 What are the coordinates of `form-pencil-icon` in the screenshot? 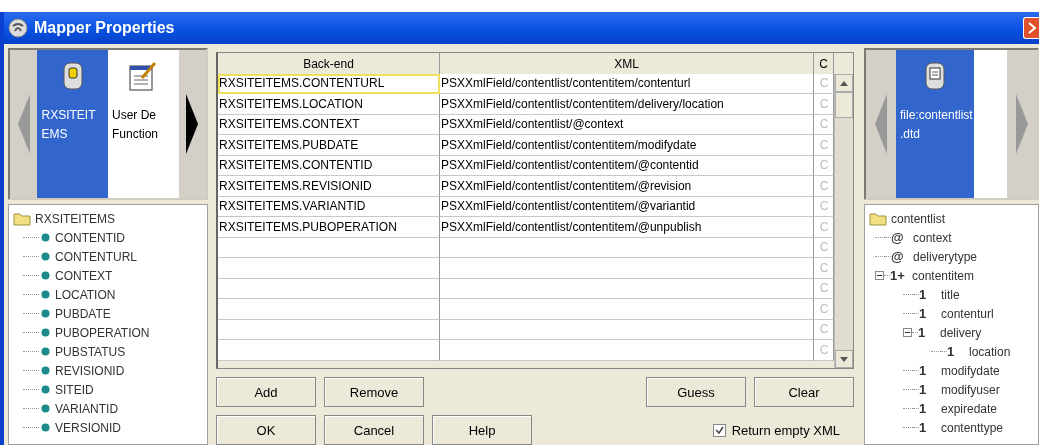 It's located at (143, 76).